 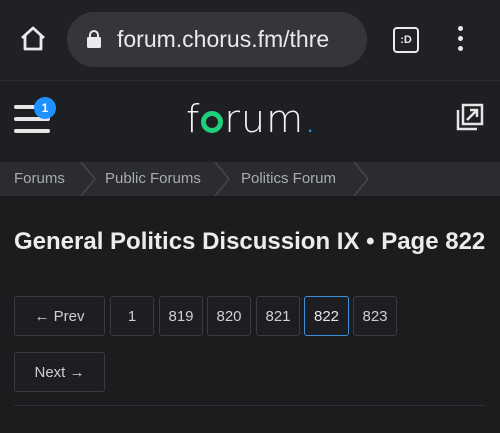 What do you see at coordinates (250, 405) in the screenshot?
I see `divider` at bounding box center [250, 405].